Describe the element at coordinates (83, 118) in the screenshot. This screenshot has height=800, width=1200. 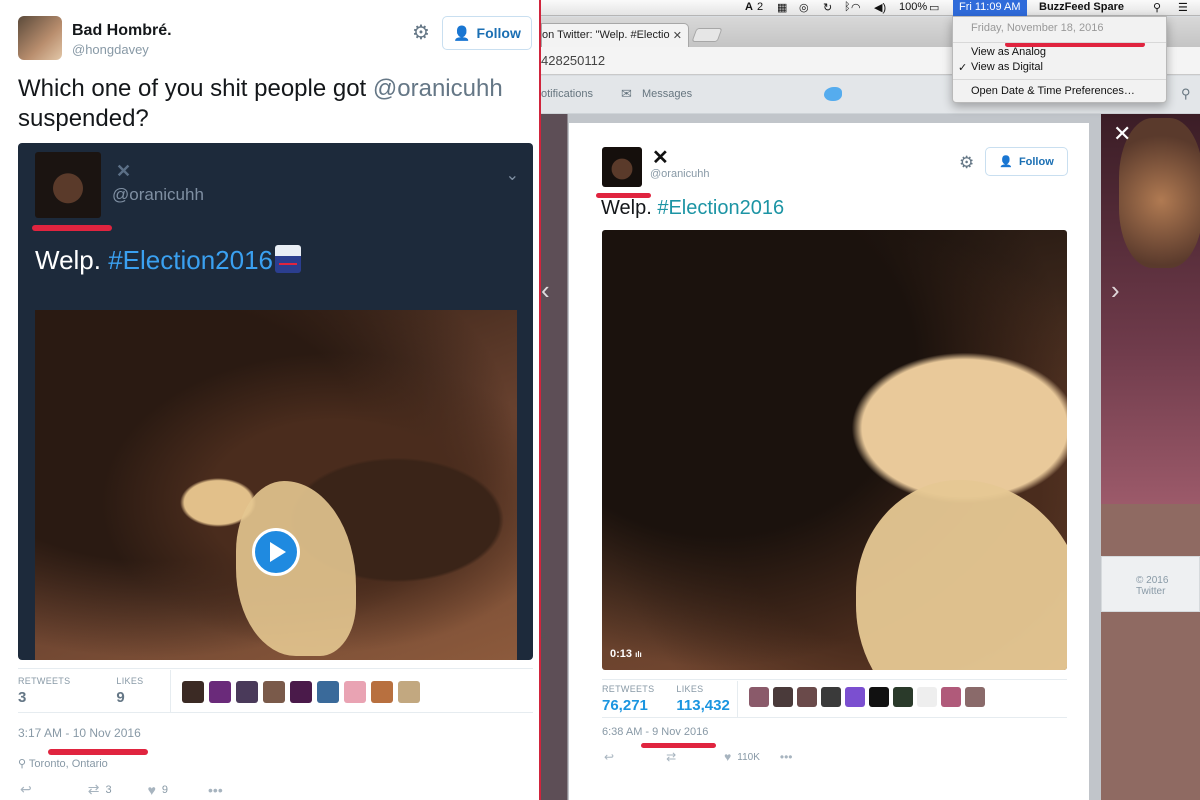
I see `tweet-text-part: suspended?` at that location.